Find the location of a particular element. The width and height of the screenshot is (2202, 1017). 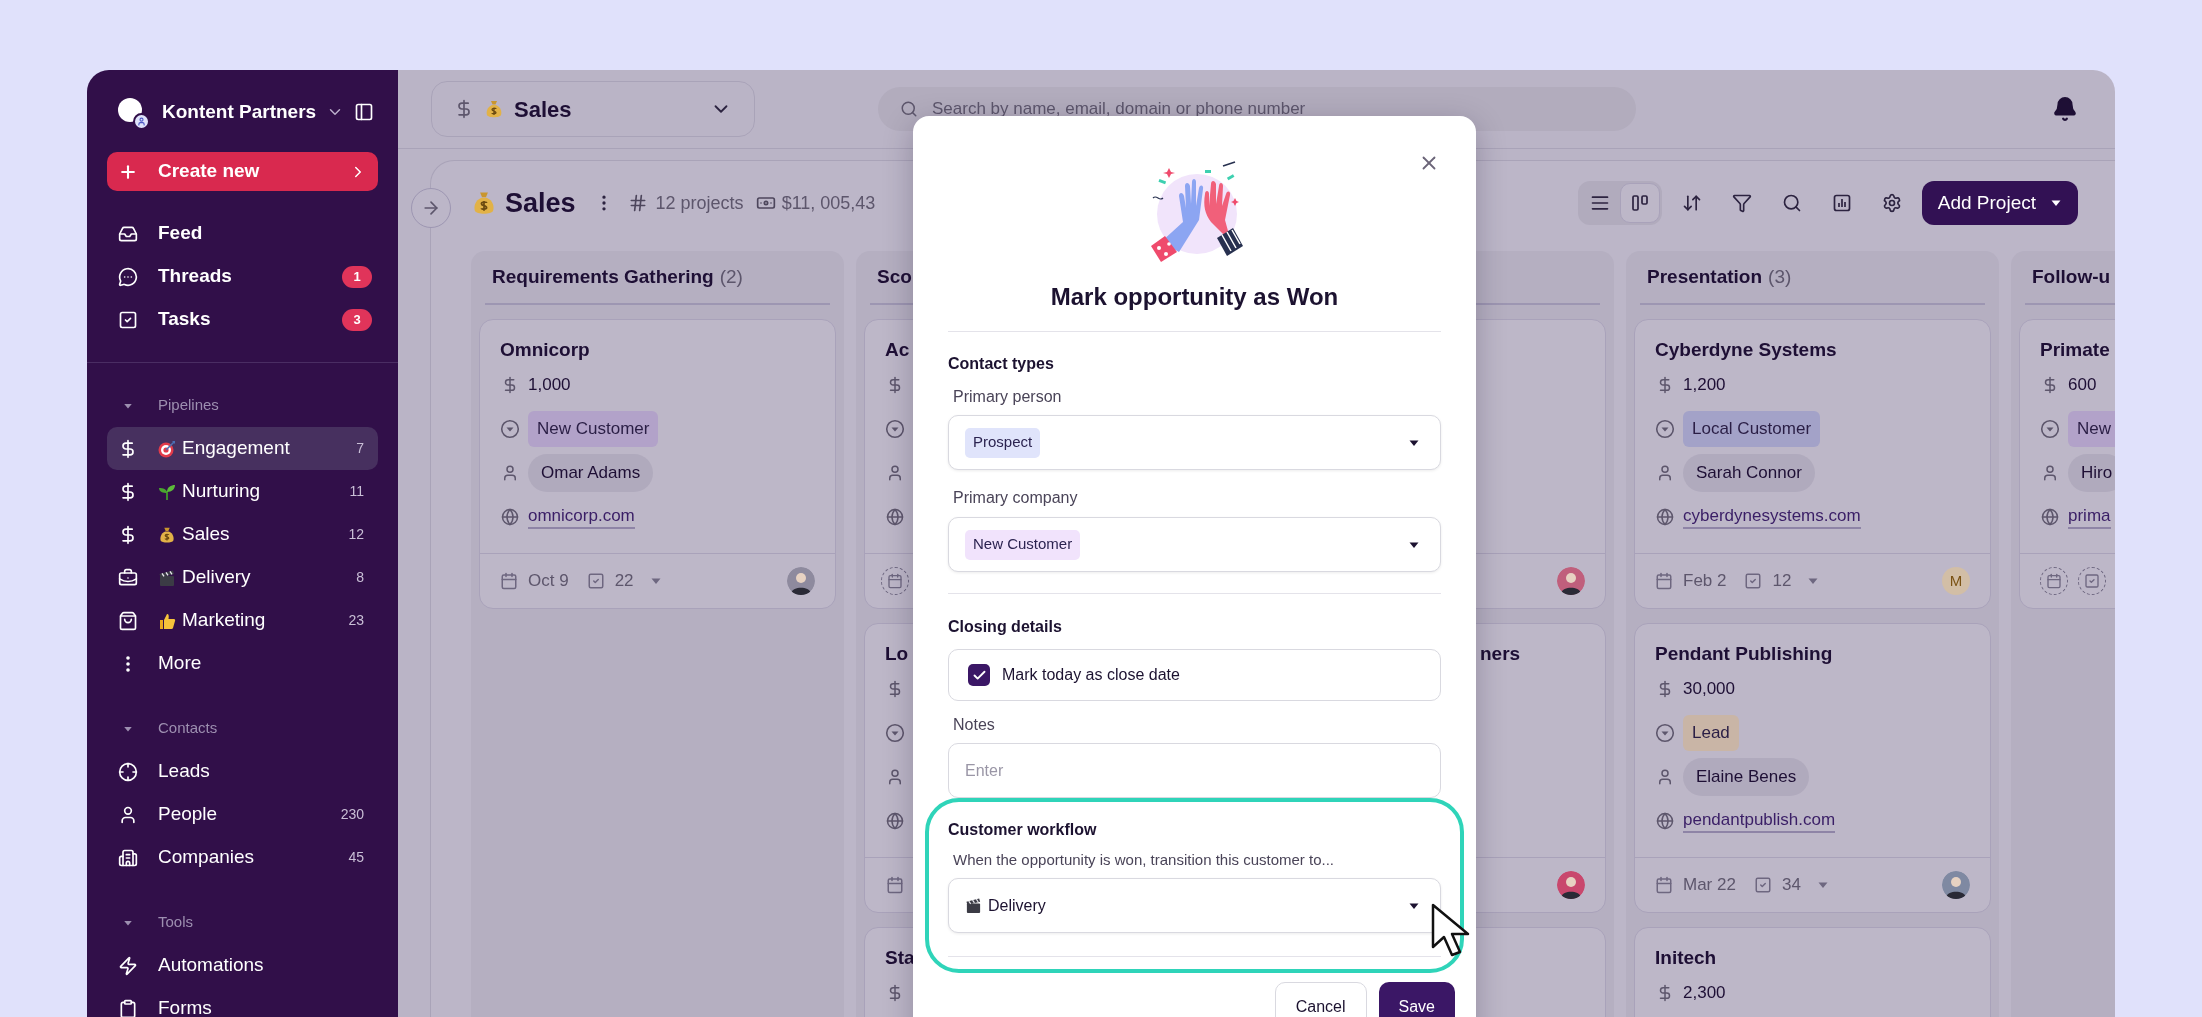

section-label: Tools is located at coordinates (176, 922).